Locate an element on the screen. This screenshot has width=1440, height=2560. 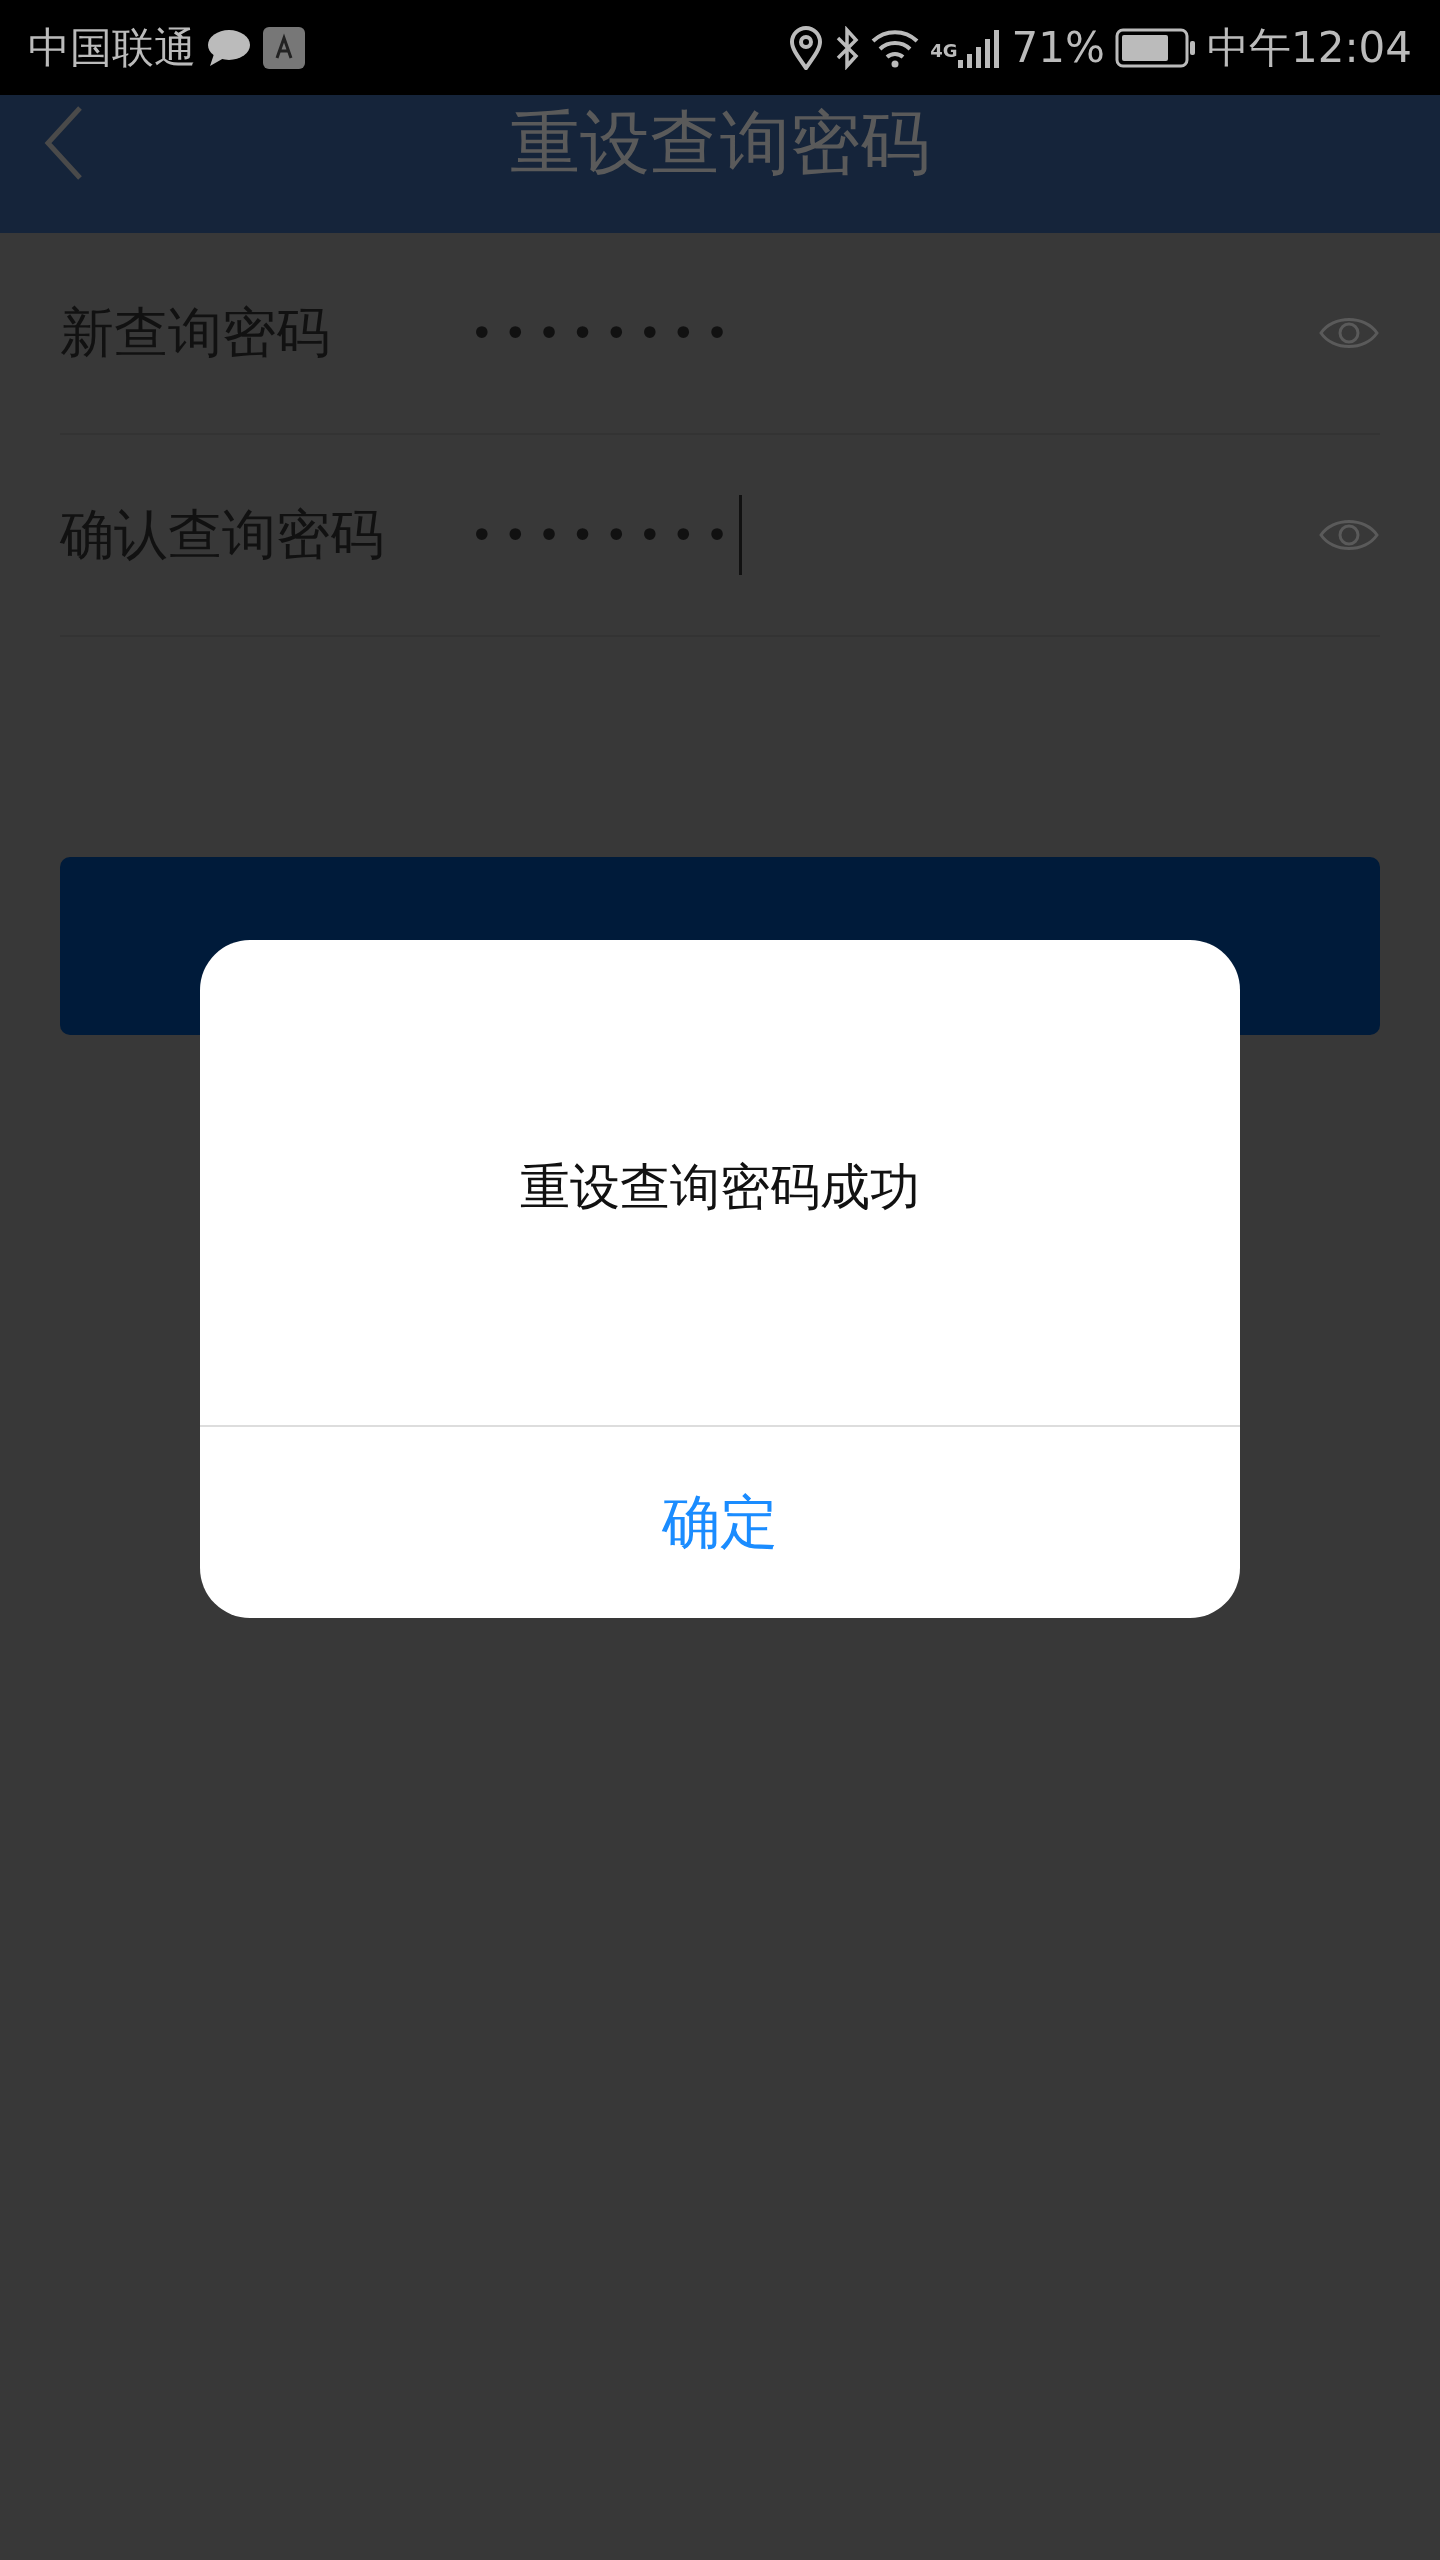
carrier-name: 中国联通 is located at coordinates (112, 47).